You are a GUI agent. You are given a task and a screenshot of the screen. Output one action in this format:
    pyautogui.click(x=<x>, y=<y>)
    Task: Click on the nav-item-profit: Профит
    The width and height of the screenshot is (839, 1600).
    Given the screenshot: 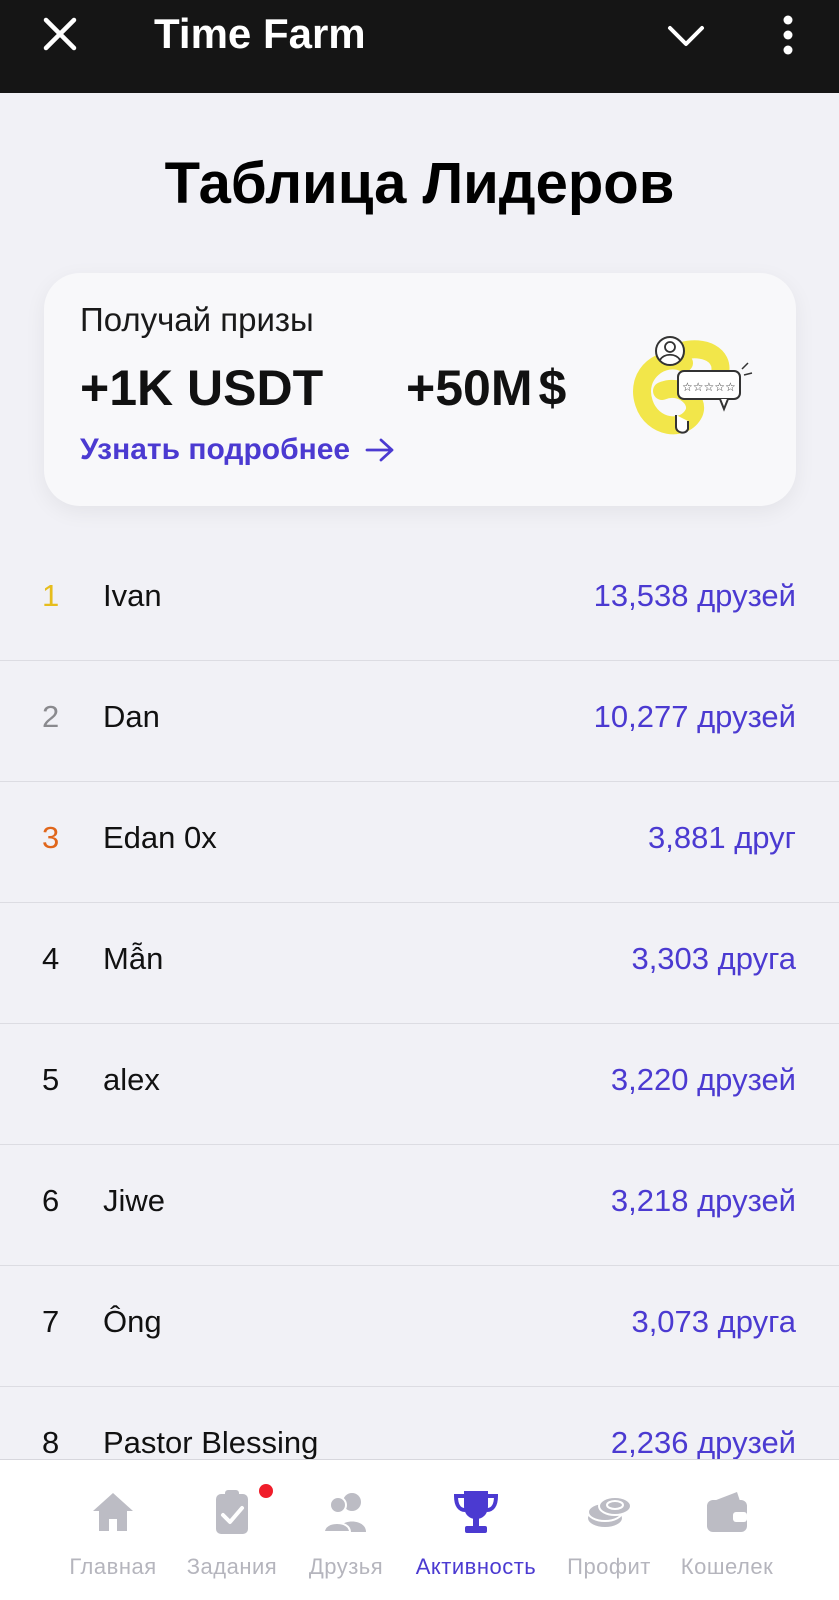 What is the action you would take?
    pyautogui.click(x=609, y=1530)
    